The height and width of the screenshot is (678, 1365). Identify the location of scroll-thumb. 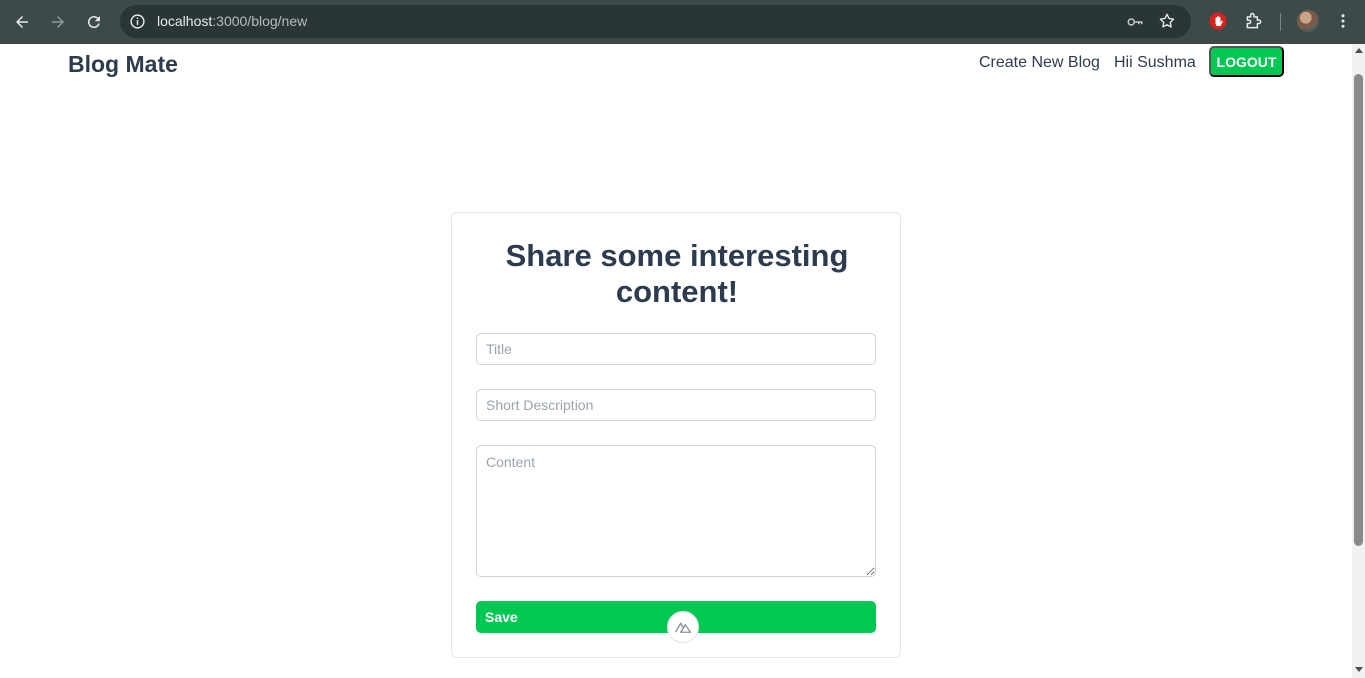
(1358, 310).